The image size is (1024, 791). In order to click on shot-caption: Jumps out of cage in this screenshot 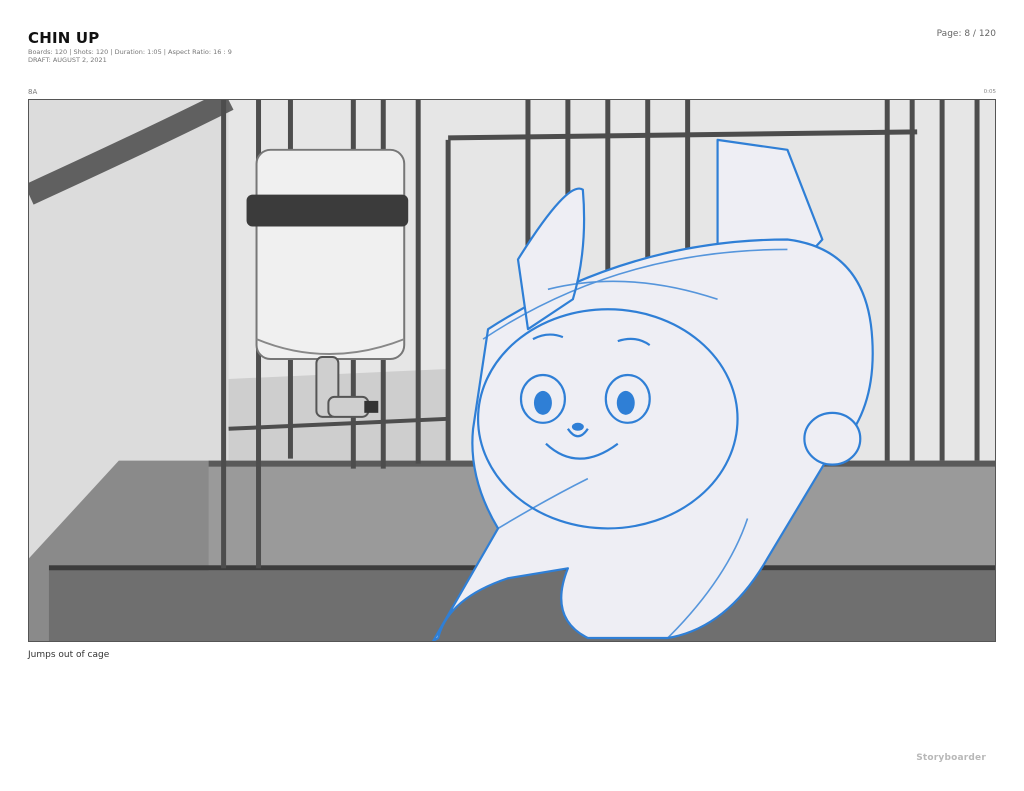, I will do `click(69, 655)`.